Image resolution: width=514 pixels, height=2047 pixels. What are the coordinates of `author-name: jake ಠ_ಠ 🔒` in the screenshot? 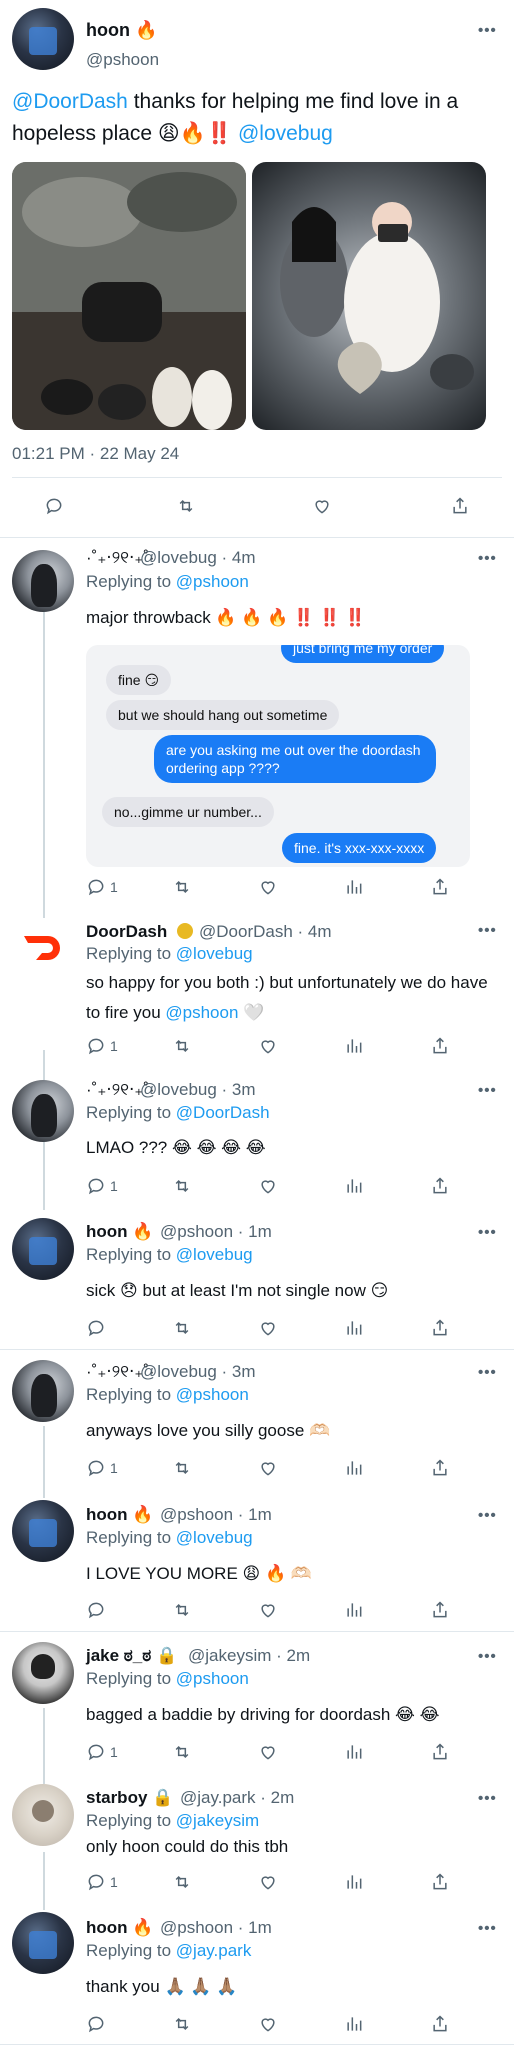 It's located at (131, 1656).